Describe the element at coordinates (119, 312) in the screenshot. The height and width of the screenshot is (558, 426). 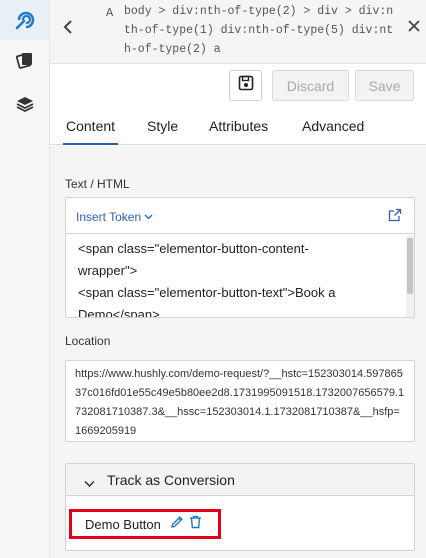
I see `html-line: Demo</span>` at that location.